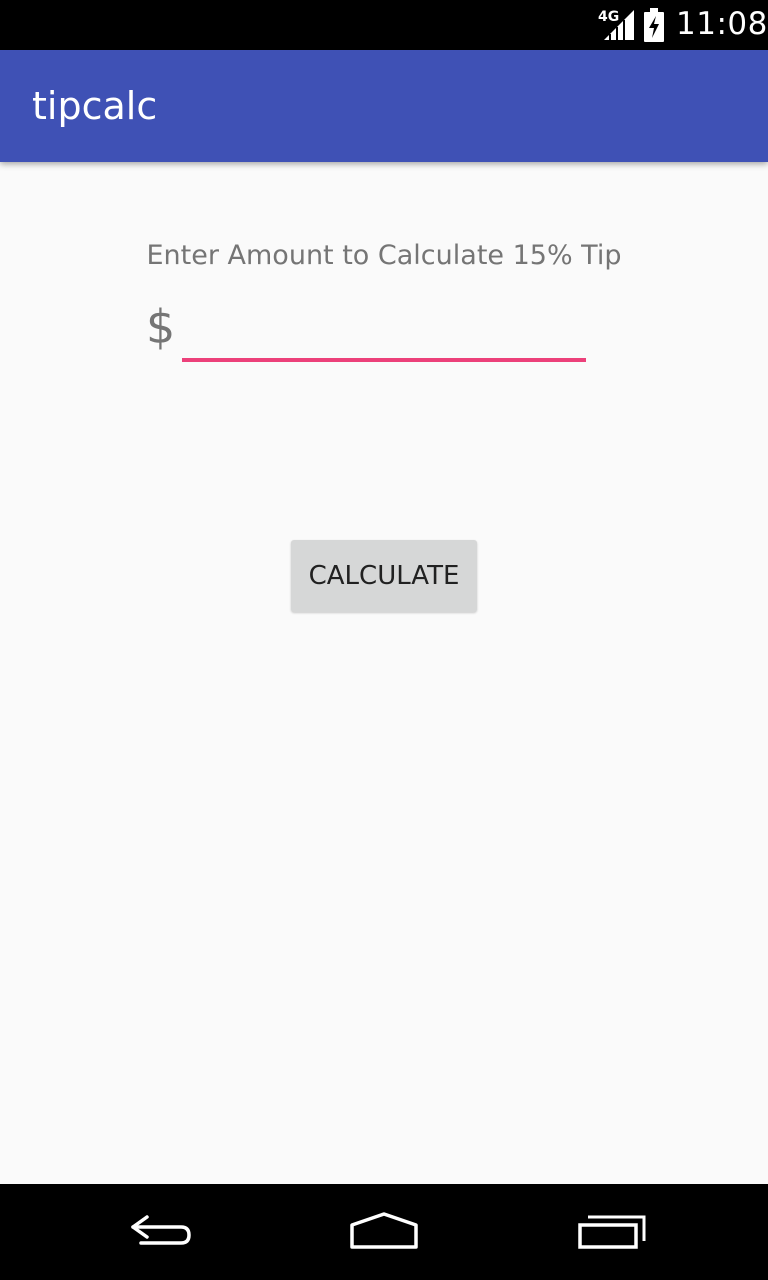 Image resolution: width=768 pixels, height=1280 pixels. Describe the element at coordinates (95, 106) in the screenshot. I see `app-title: tipcalc` at that location.